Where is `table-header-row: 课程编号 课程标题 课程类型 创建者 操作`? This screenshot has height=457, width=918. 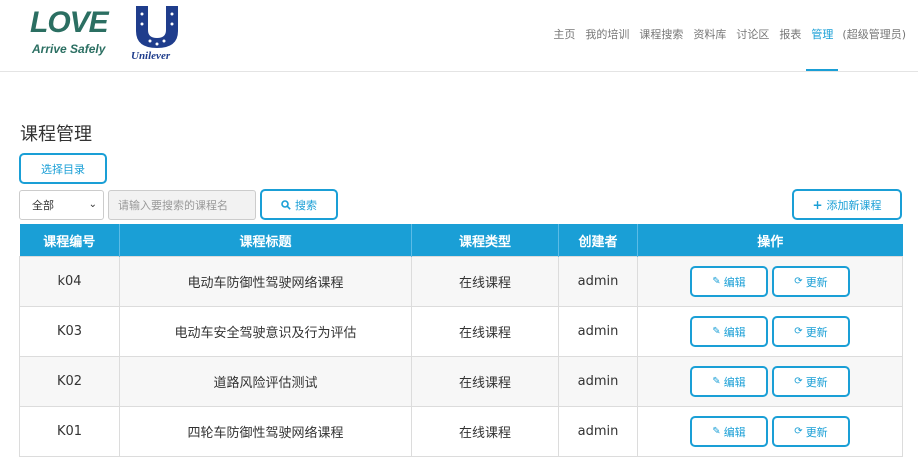 table-header-row: 课程编号 课程标题 课程类型 创建者 操作 is located at coordinates (461, 240).